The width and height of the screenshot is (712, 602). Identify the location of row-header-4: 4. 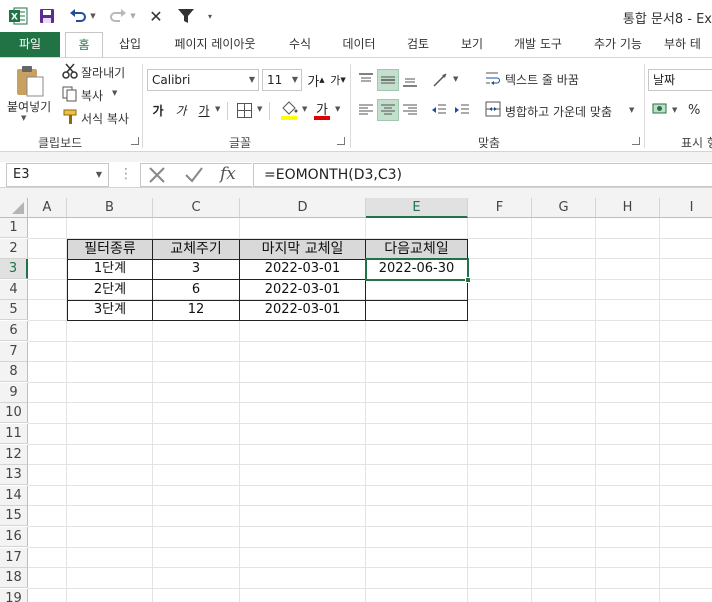
(14, 289).